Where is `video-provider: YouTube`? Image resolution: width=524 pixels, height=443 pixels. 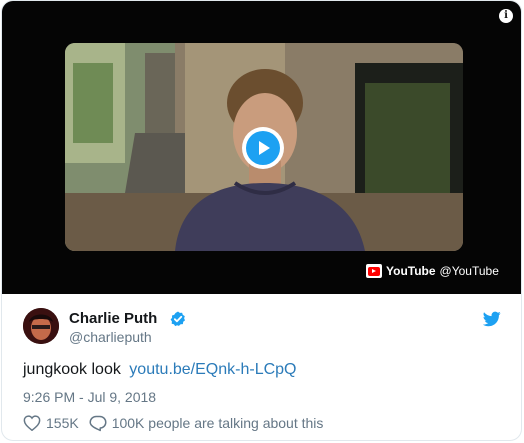 video-provider: YouTube is located at coordinates (411, 271).